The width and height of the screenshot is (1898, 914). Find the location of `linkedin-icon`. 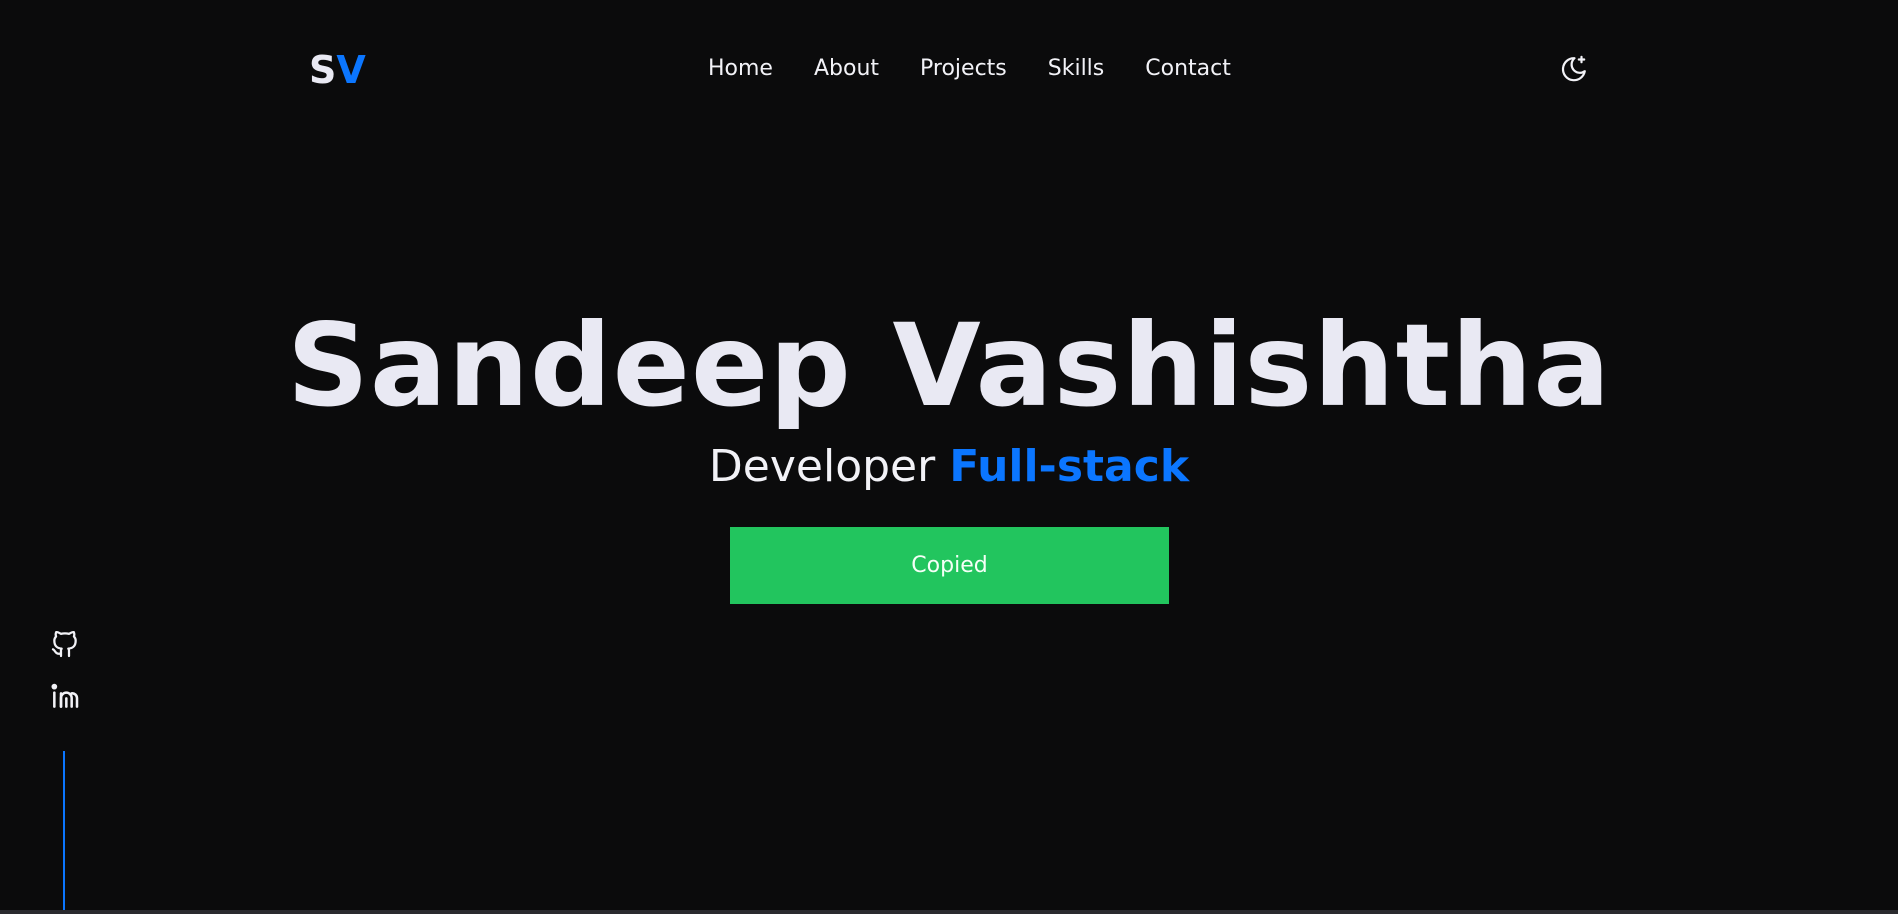

linkedin-icon is located at coordinates (65, 695).